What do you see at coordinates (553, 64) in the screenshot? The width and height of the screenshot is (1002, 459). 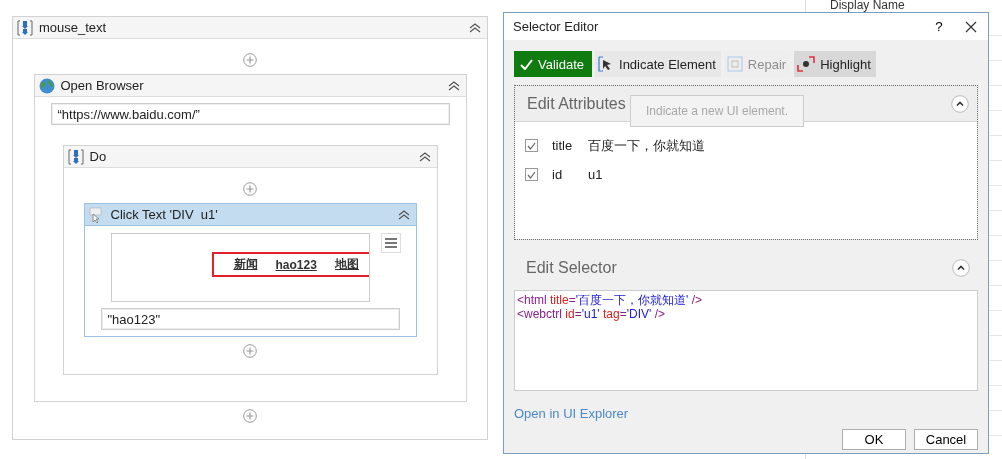 I see `toolbar-button: Validate` at bounding box center [553, 64].